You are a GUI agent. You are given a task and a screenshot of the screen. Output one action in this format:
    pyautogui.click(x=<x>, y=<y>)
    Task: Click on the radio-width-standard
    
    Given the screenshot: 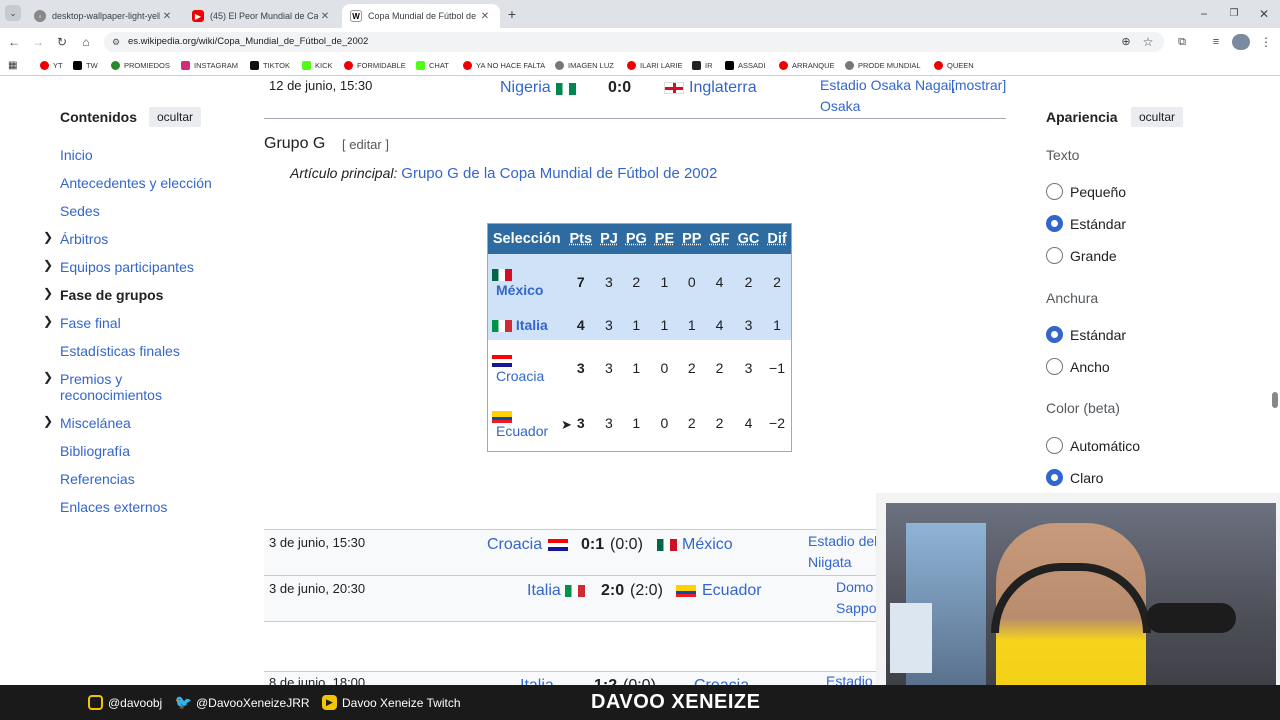 What is the action you would take?
    pyautogui.click(x=1054, y=334)
    